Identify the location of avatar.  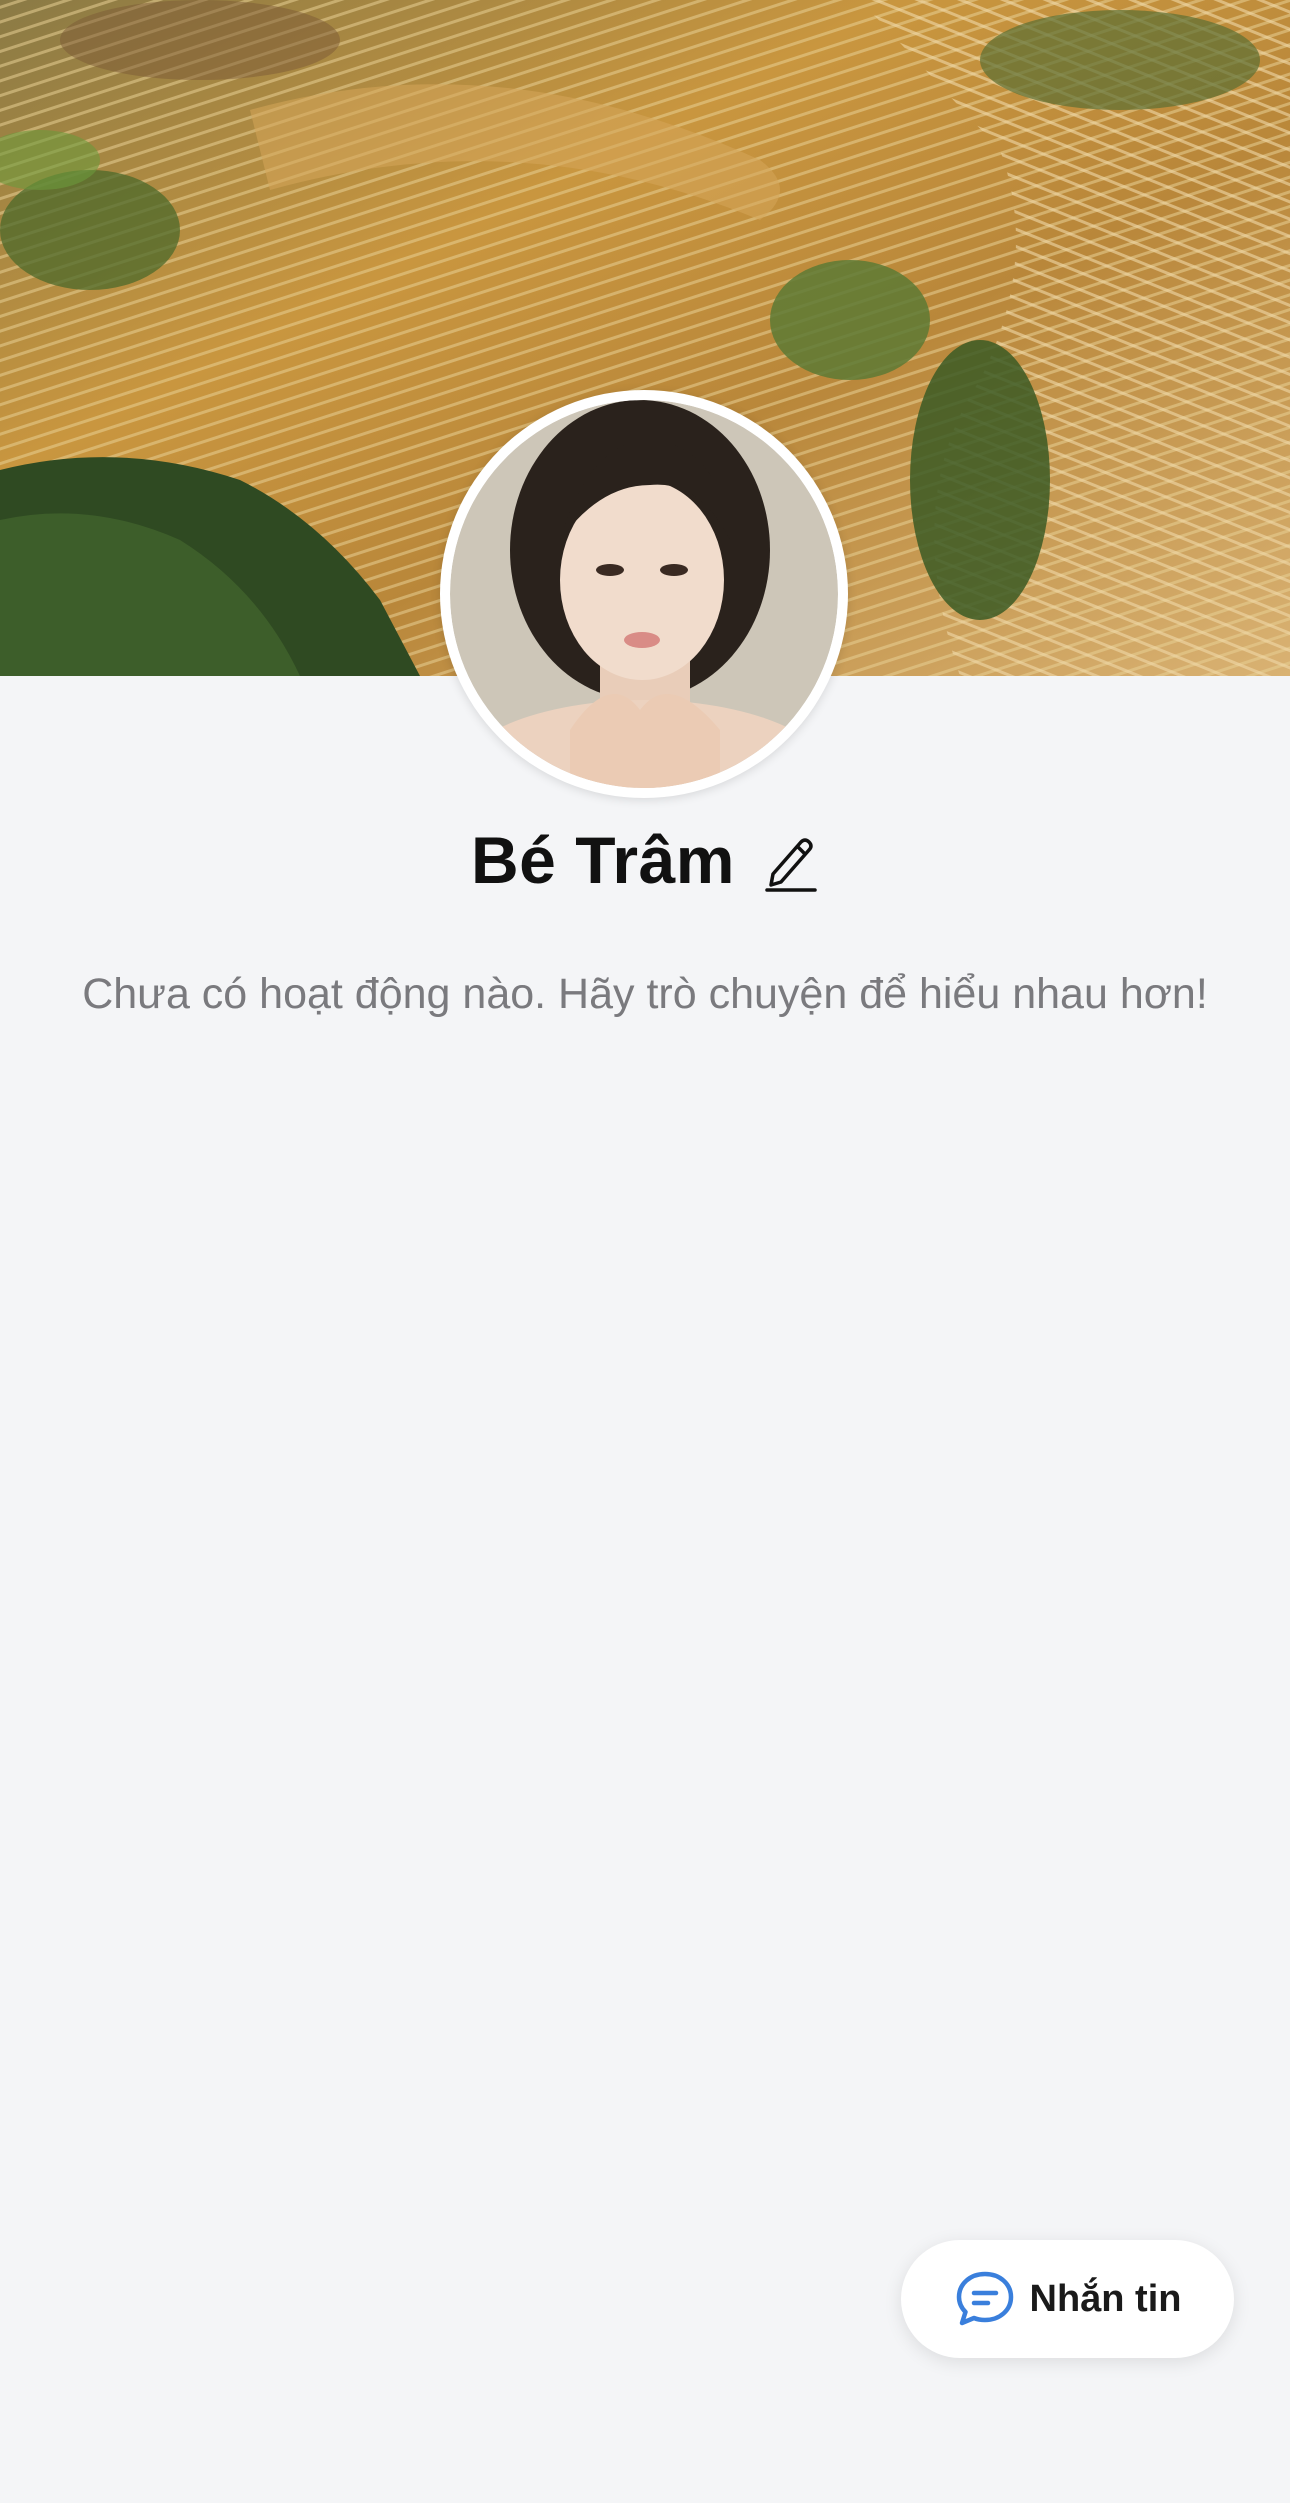
(644, 594).